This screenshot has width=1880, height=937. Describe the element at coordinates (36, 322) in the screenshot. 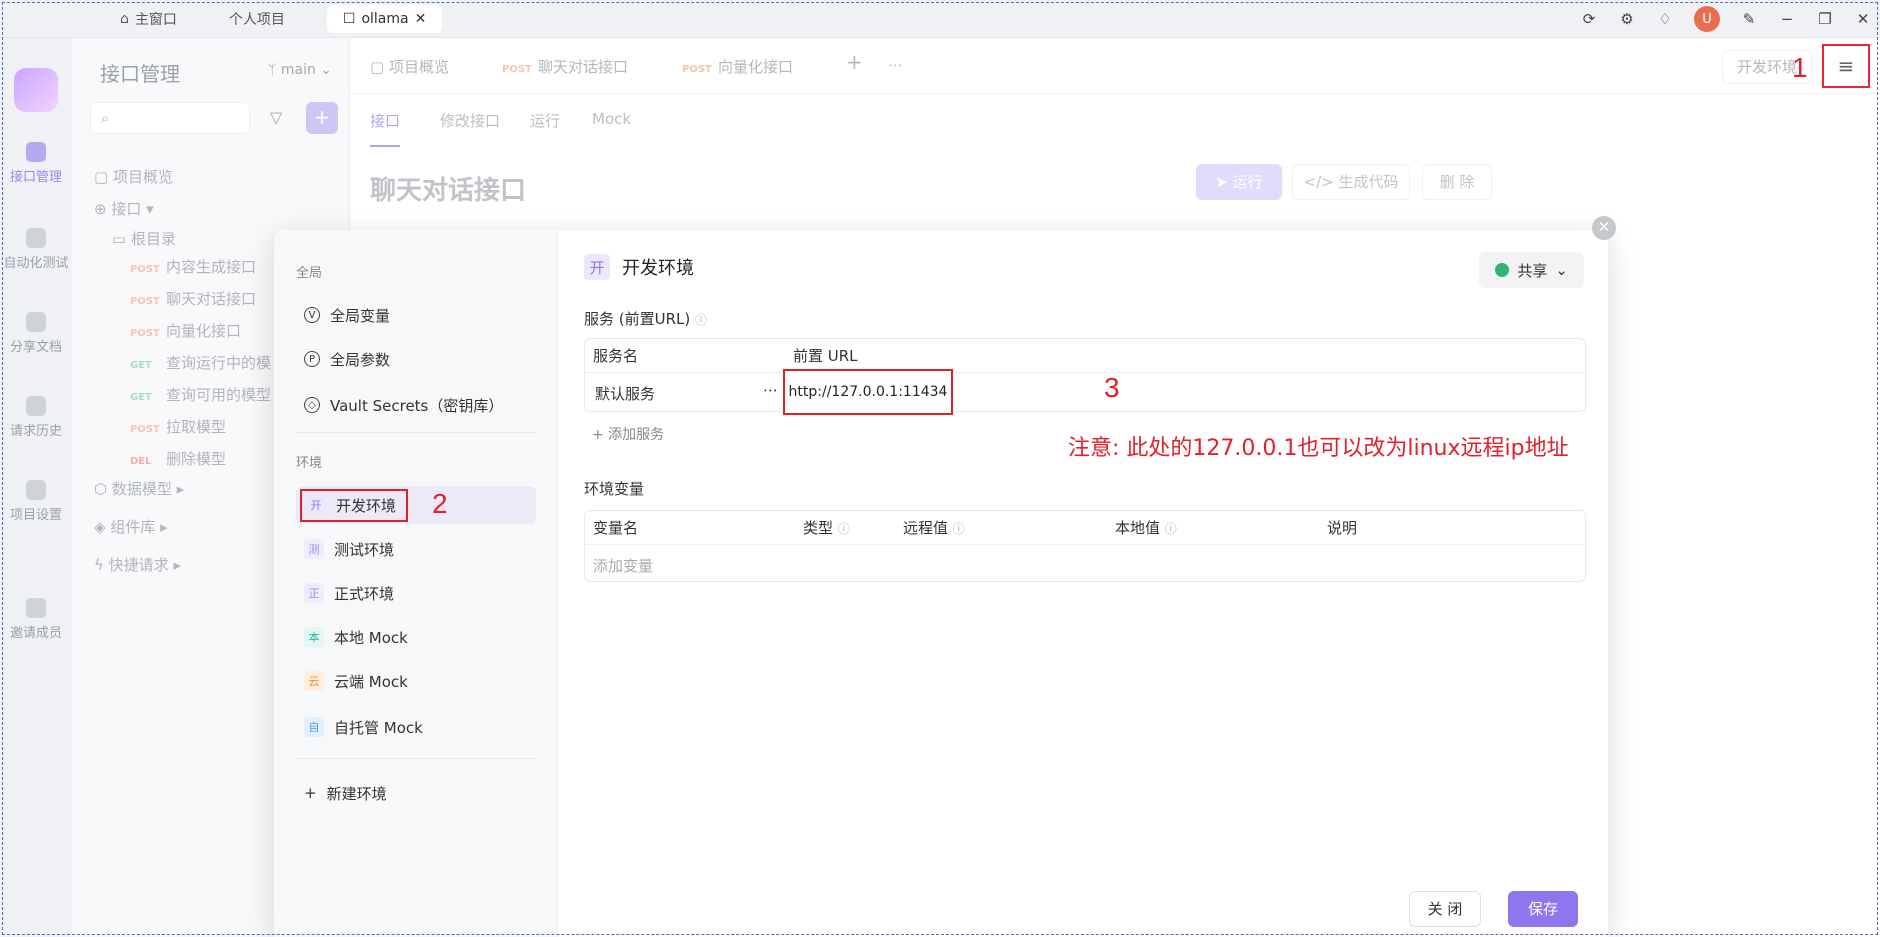

I see `book-icon` at that location.